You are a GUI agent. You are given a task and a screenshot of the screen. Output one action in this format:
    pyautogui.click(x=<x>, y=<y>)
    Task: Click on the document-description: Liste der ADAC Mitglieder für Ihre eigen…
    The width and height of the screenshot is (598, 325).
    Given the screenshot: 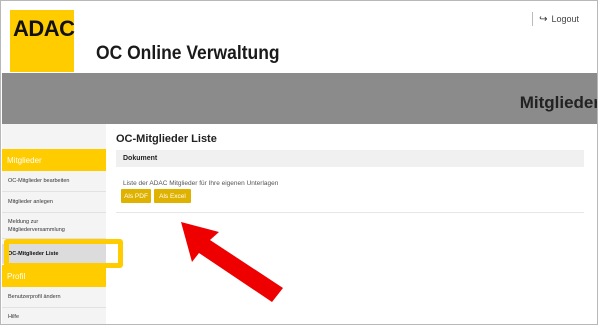 What is the action you would take?
    pyautogui.click(x=201, y=183)
    